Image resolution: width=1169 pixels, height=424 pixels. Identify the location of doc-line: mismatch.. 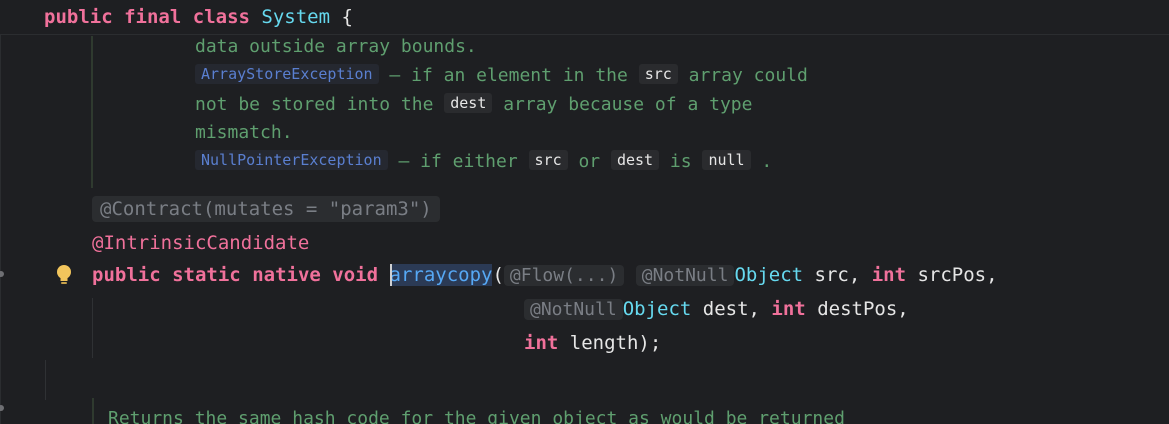
(244, 132).